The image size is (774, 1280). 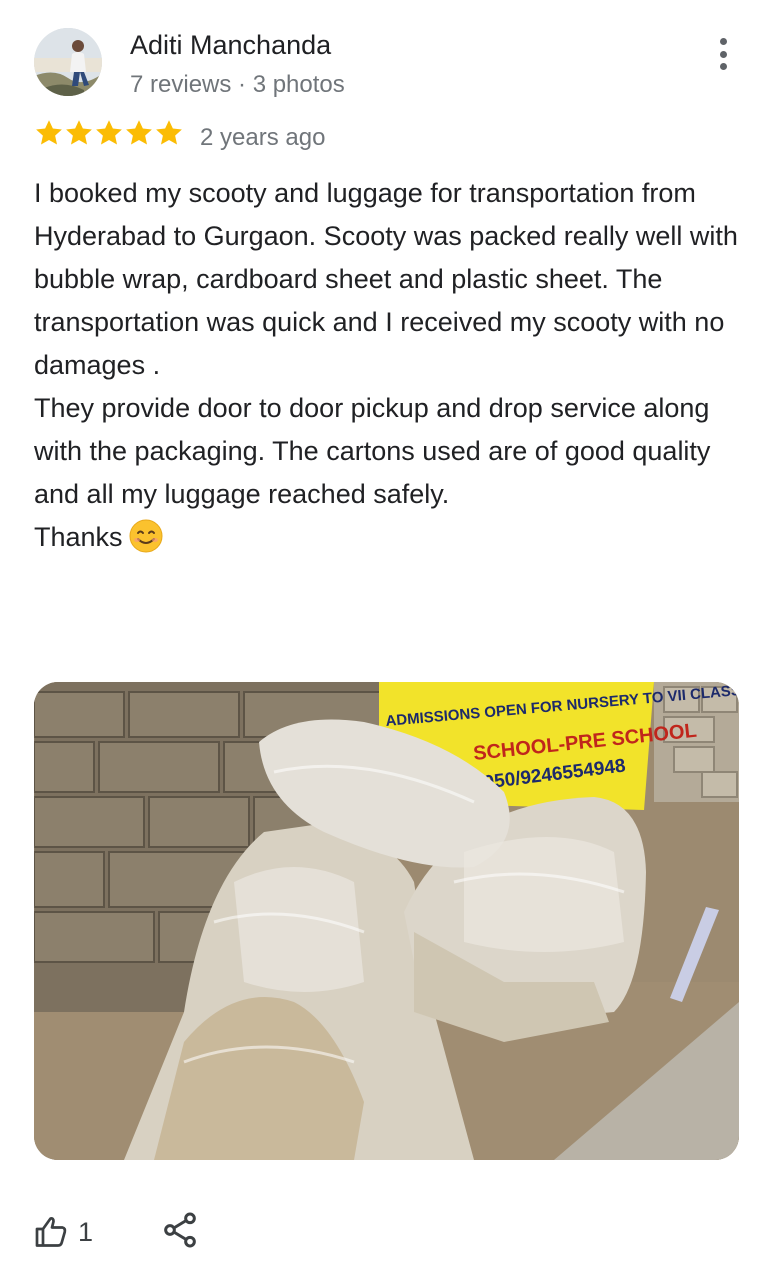 What do you see at coordinates (86, 1231) in the screenshot?
I see `like-count: 1` at bounding box center [86, 1231].